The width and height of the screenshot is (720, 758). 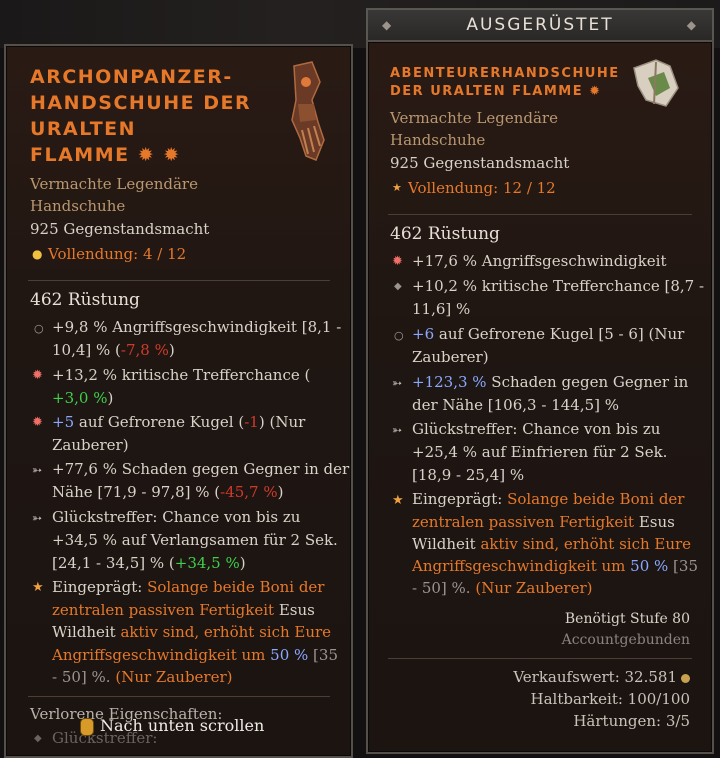 What do you see at coordinates (482, 188) in the screenshot?
I see `mastery-progress: Vollendung: 12 / 12` at bounding box center [482, 188].